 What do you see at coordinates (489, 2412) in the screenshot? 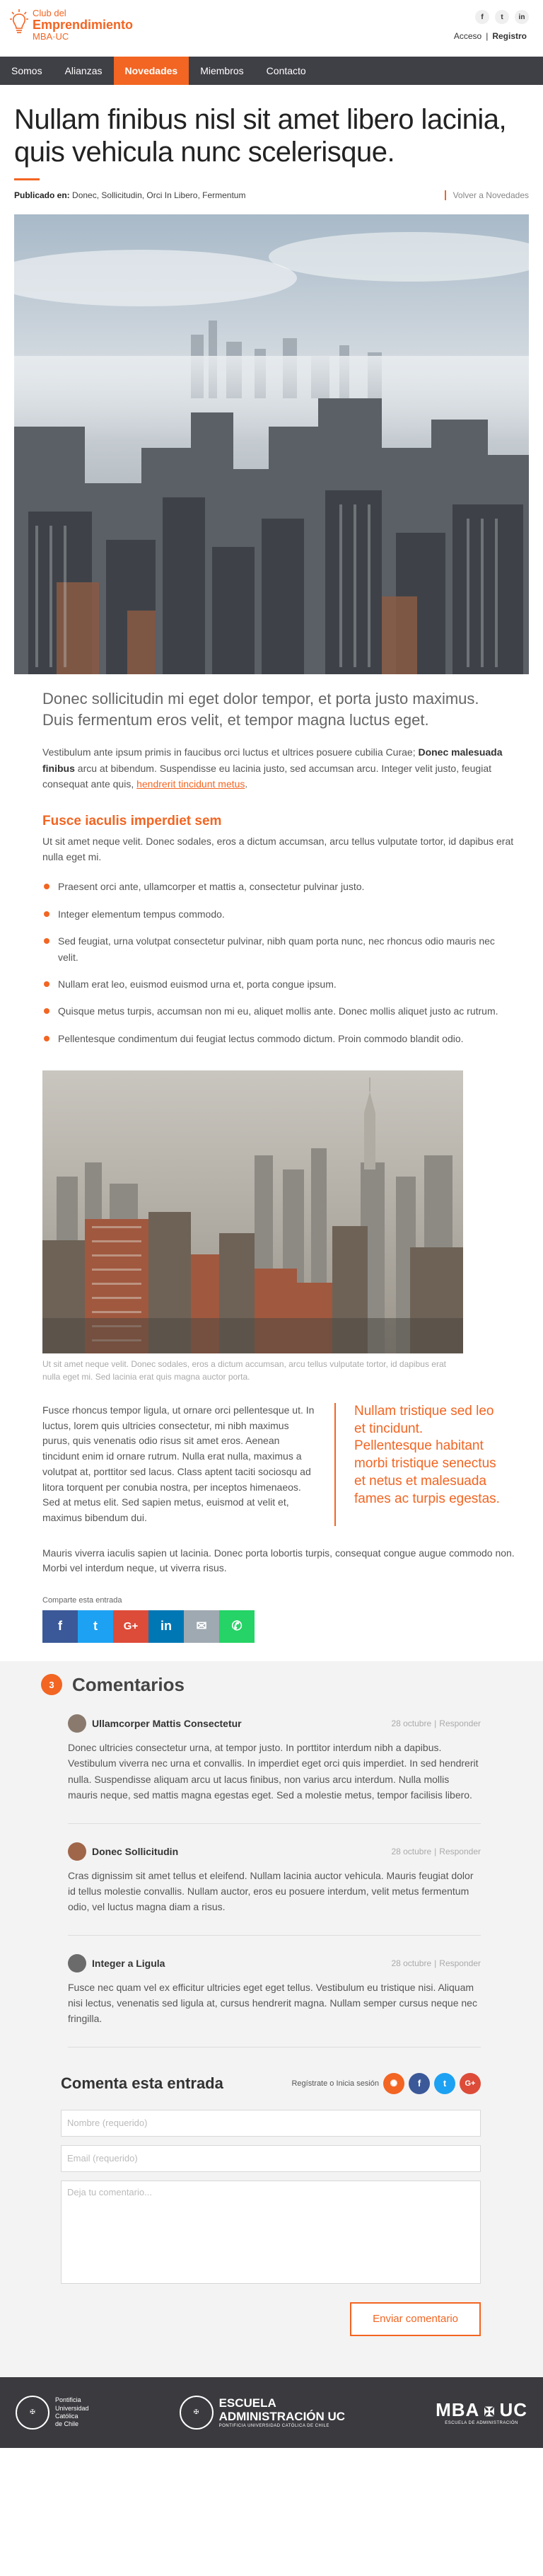
I see `mba-seal-icon: ✠` at bounding box center [489, 2412].